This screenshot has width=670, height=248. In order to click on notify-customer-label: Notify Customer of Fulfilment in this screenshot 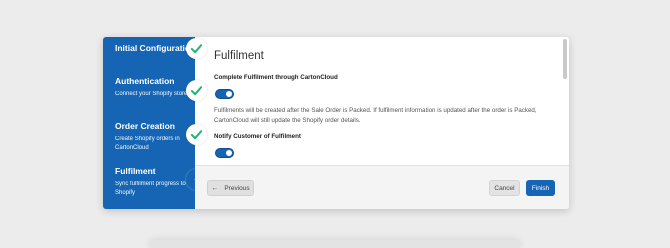, I will do `click(257, 136)`.